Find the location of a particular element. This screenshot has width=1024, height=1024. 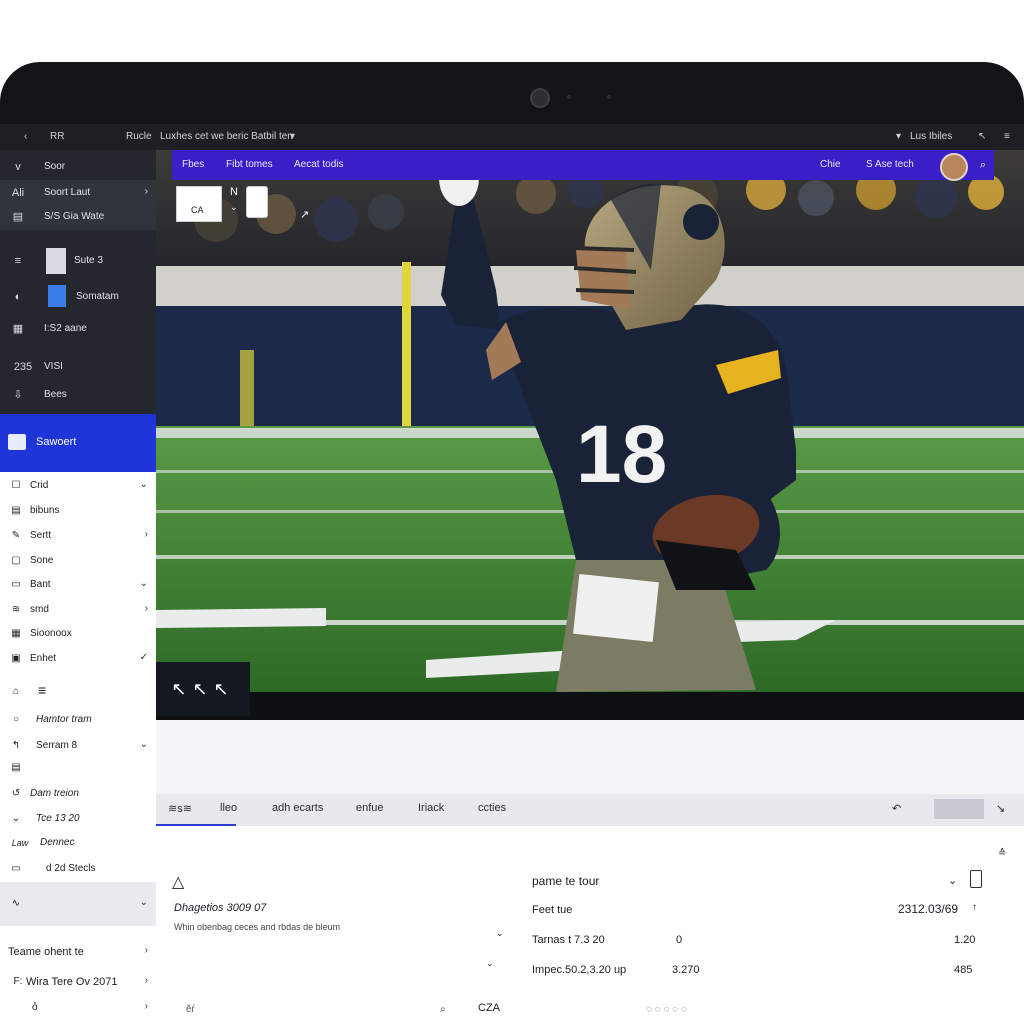

sidebar-item-label: bibuns is located at coordinates (45, 510).